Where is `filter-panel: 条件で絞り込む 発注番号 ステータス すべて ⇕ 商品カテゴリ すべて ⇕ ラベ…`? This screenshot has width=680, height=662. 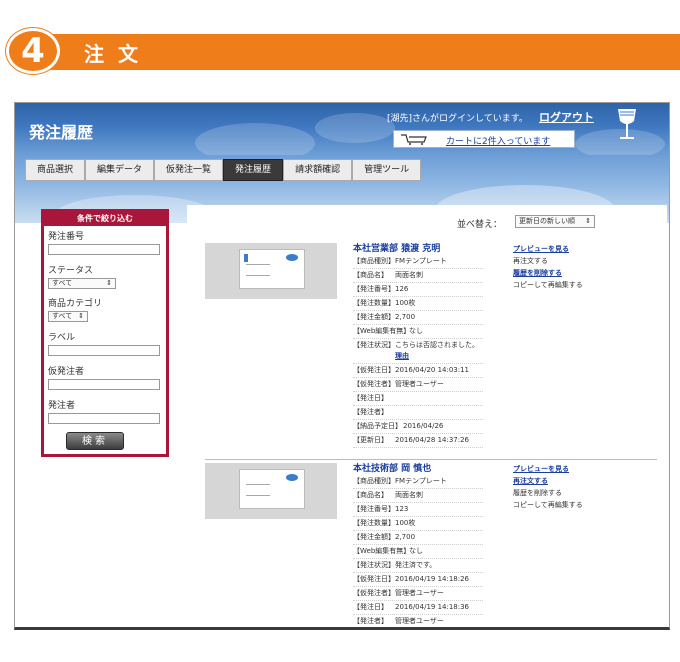
filter-panel: 条件で絞り込む 発注番号 ステータス すべて ⇕ 商品カテゴリ すべて ⇕ ラベ… is located at coordinates (105, 333).